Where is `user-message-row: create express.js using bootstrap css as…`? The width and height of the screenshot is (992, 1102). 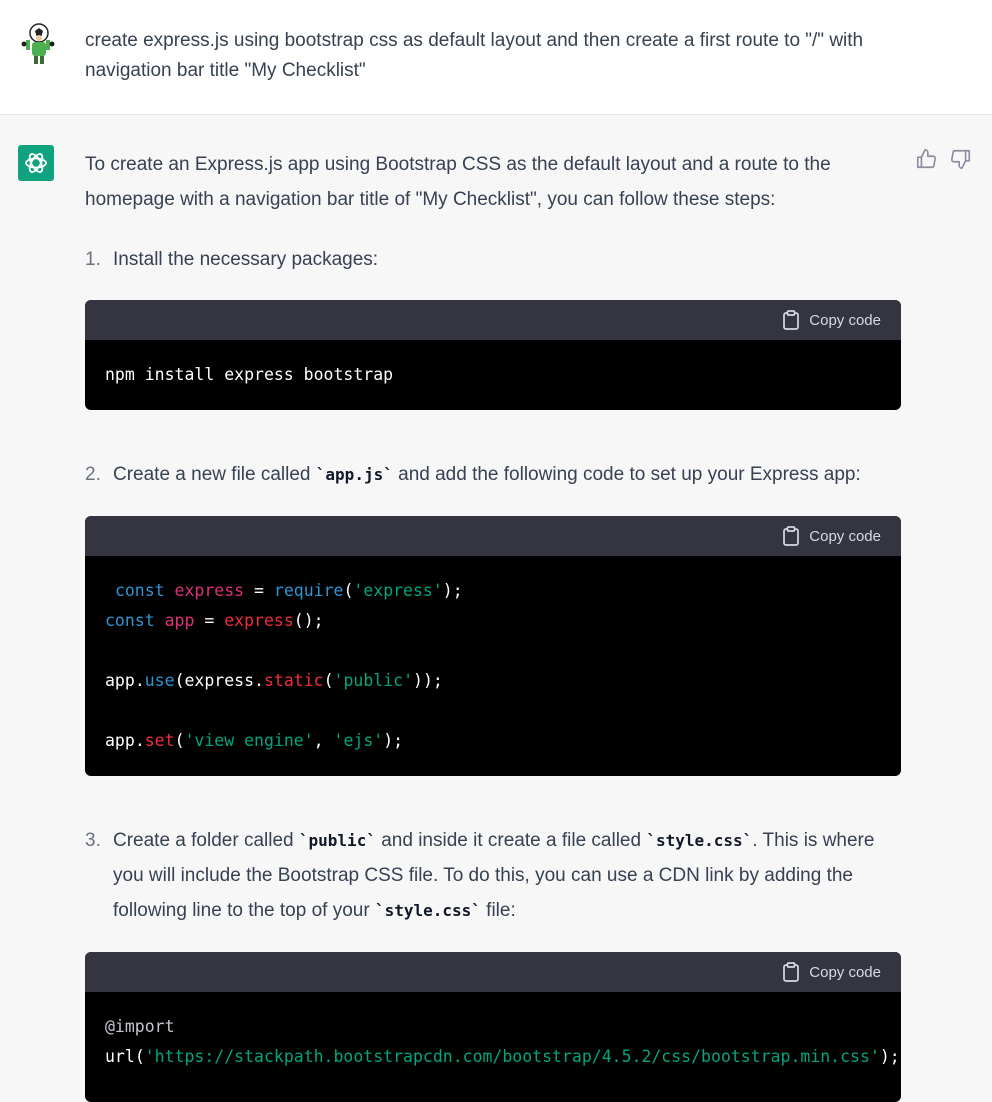
user-message-row: create express.js using bootstrap css as… is located at coordinates (496, 57).